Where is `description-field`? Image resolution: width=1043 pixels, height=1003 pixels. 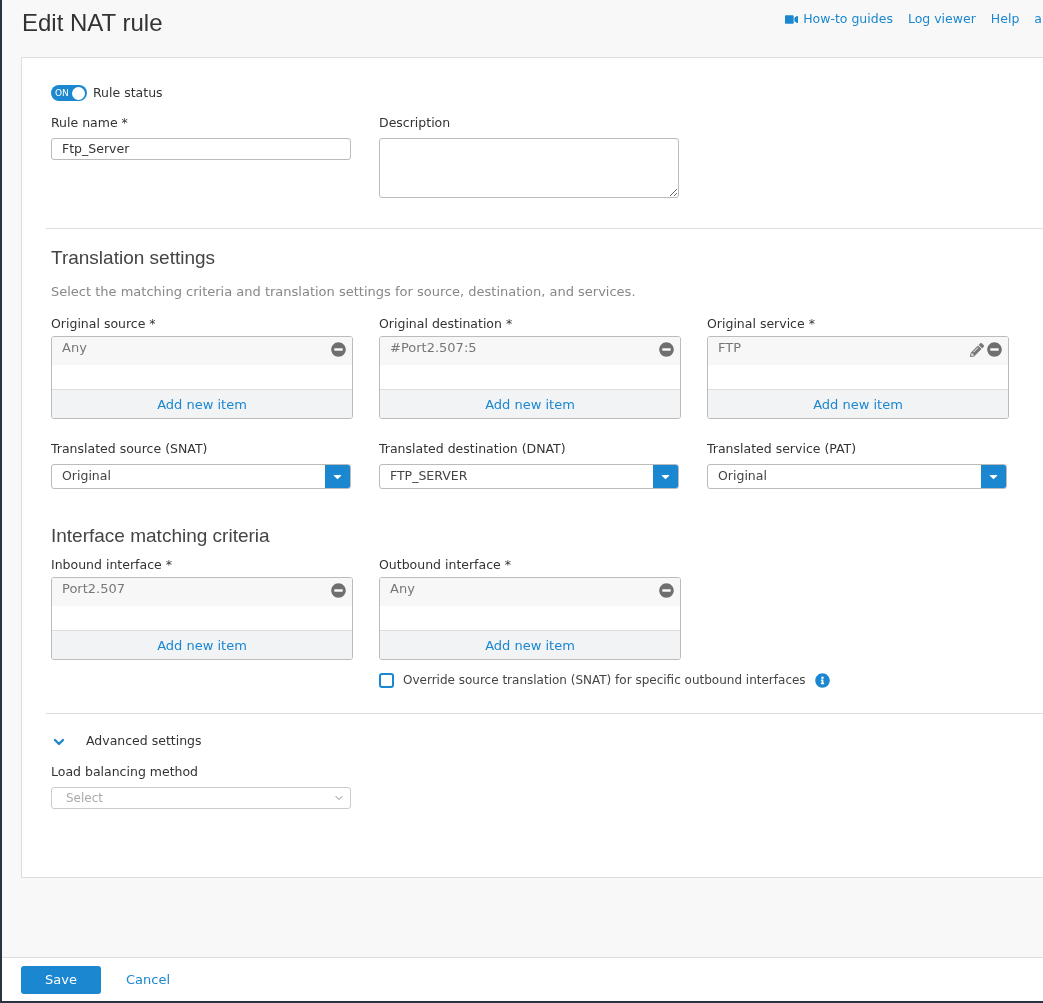
description-field is located at coordinates (529, 167).